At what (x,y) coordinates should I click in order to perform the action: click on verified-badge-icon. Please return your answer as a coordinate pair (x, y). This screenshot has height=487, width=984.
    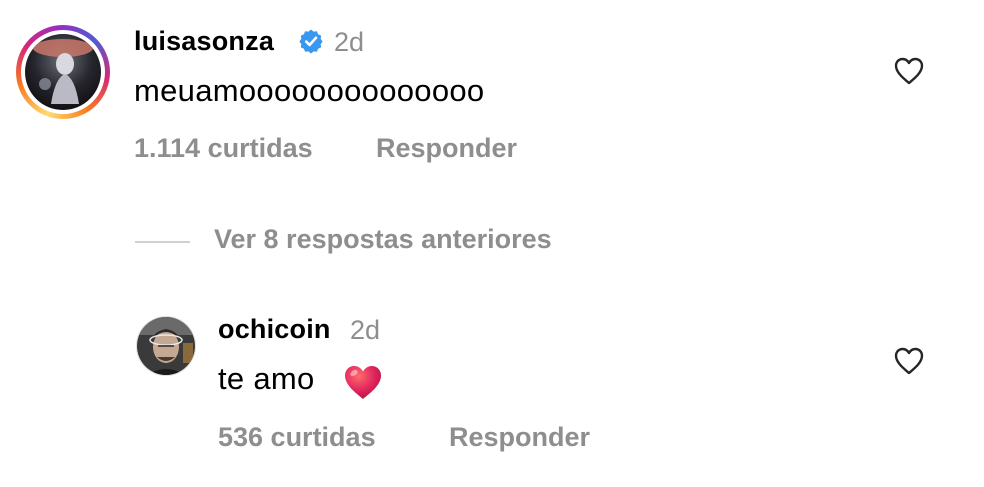
    Looking at the image, I should click on (311, 41).